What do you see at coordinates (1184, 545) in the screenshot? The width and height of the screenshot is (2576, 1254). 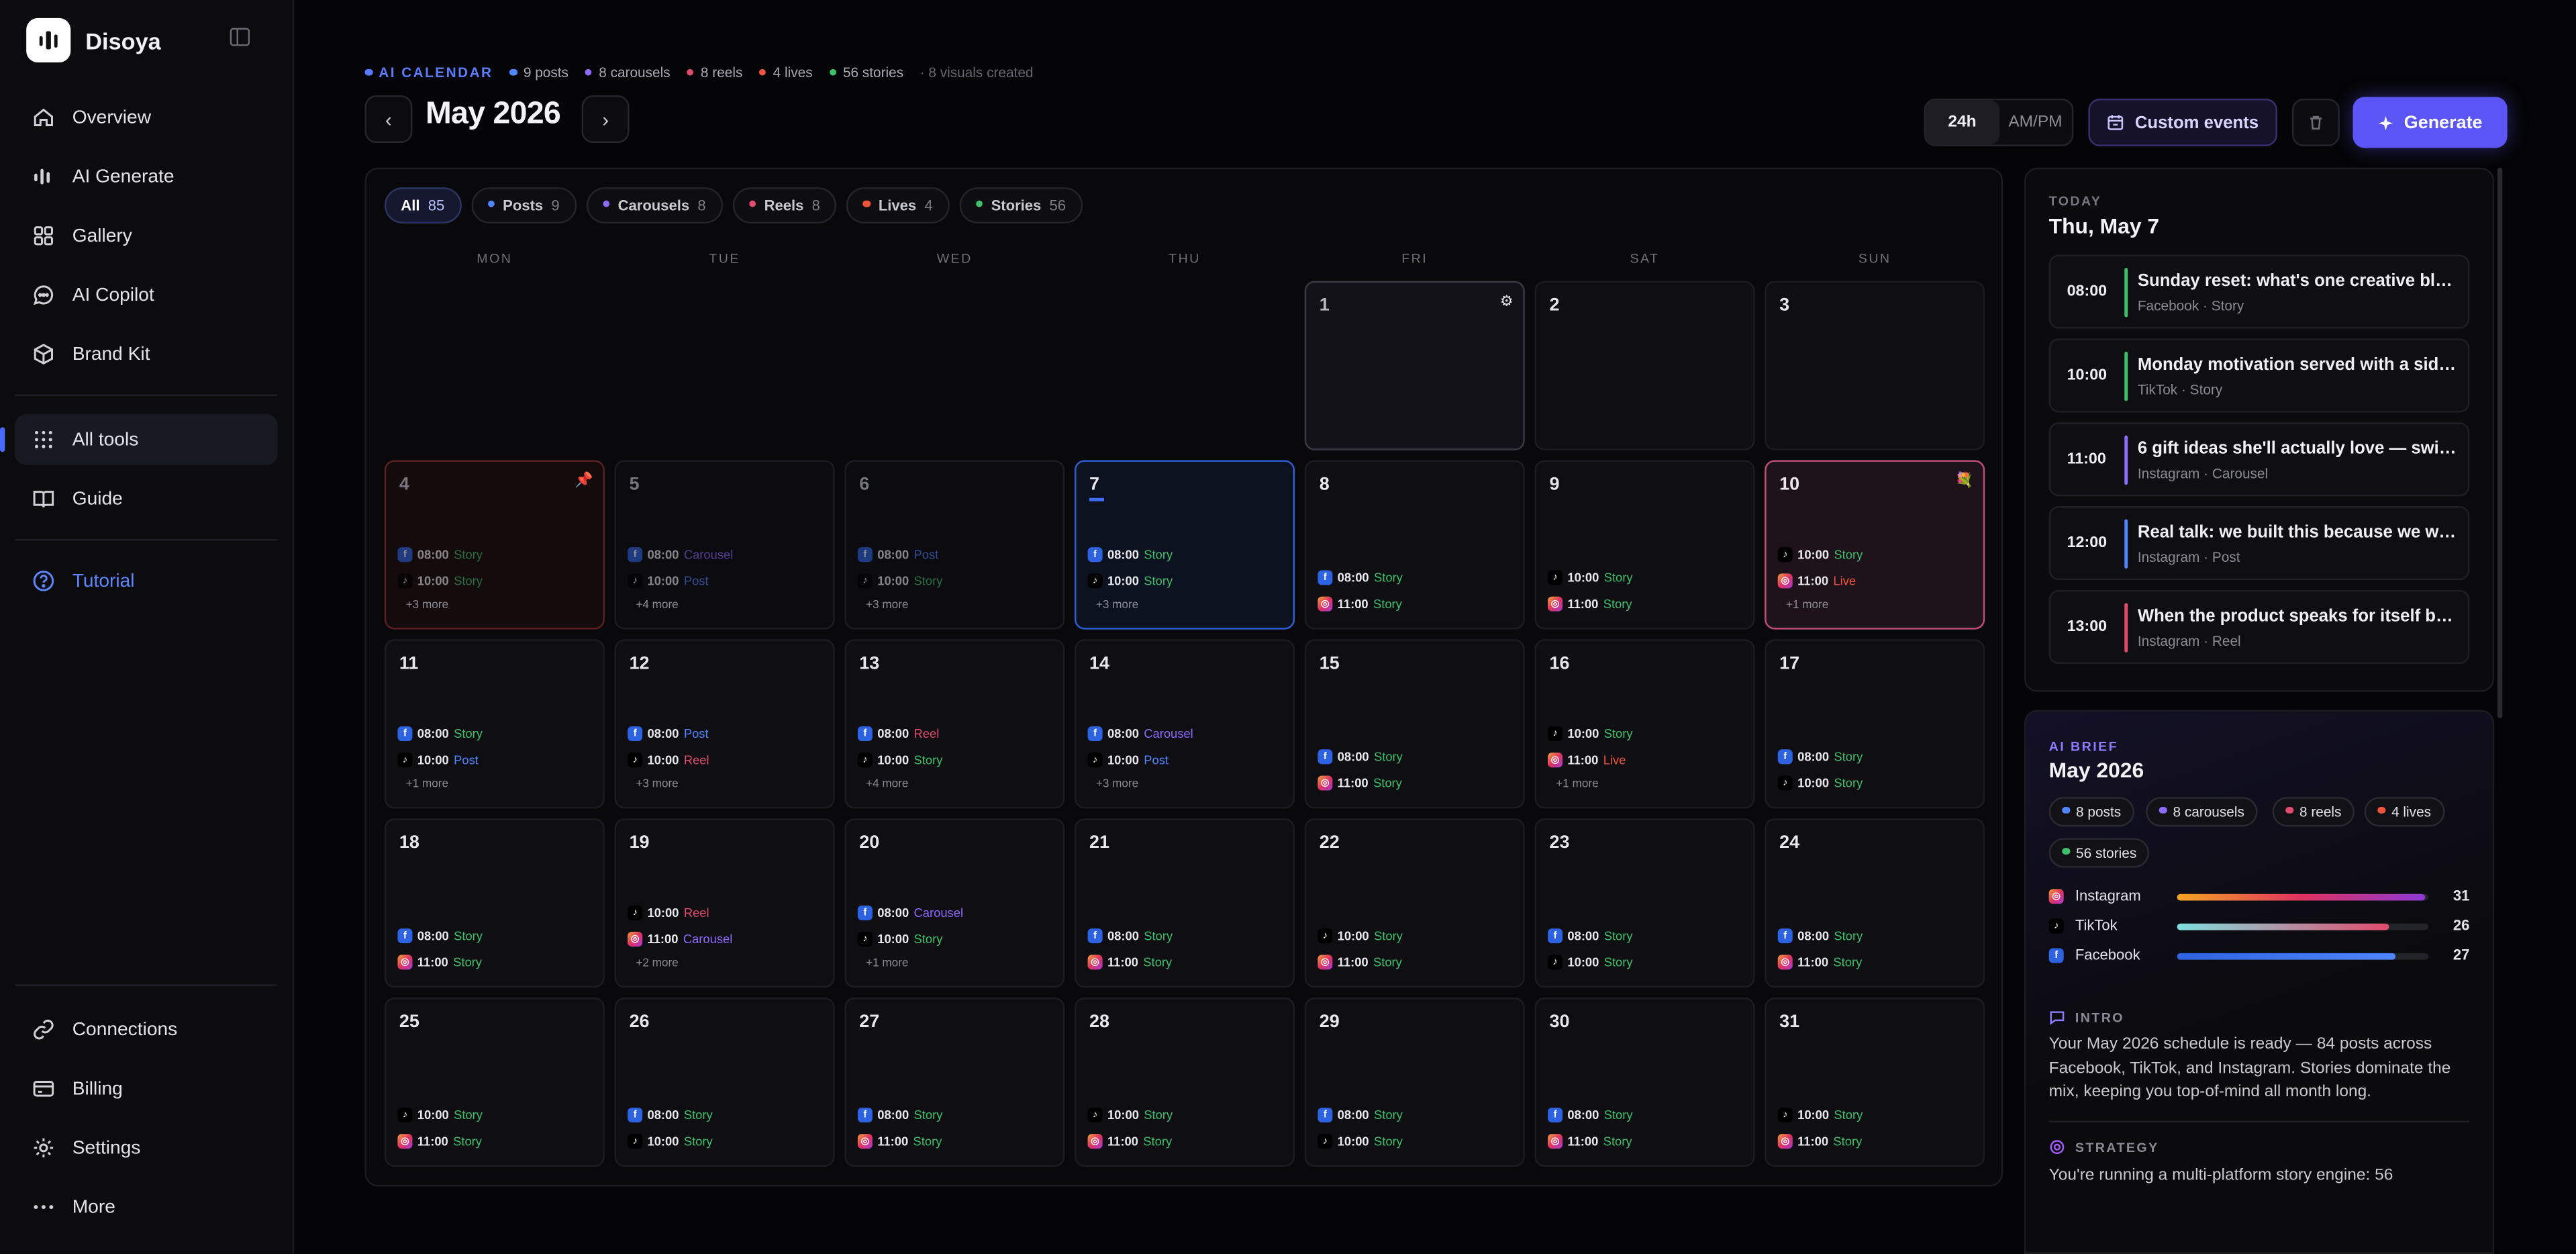 I see `day-cell-7: 7 f 08:00 Story ♪ 10:00 Story +3 more` at bounding box center [1184, 545].